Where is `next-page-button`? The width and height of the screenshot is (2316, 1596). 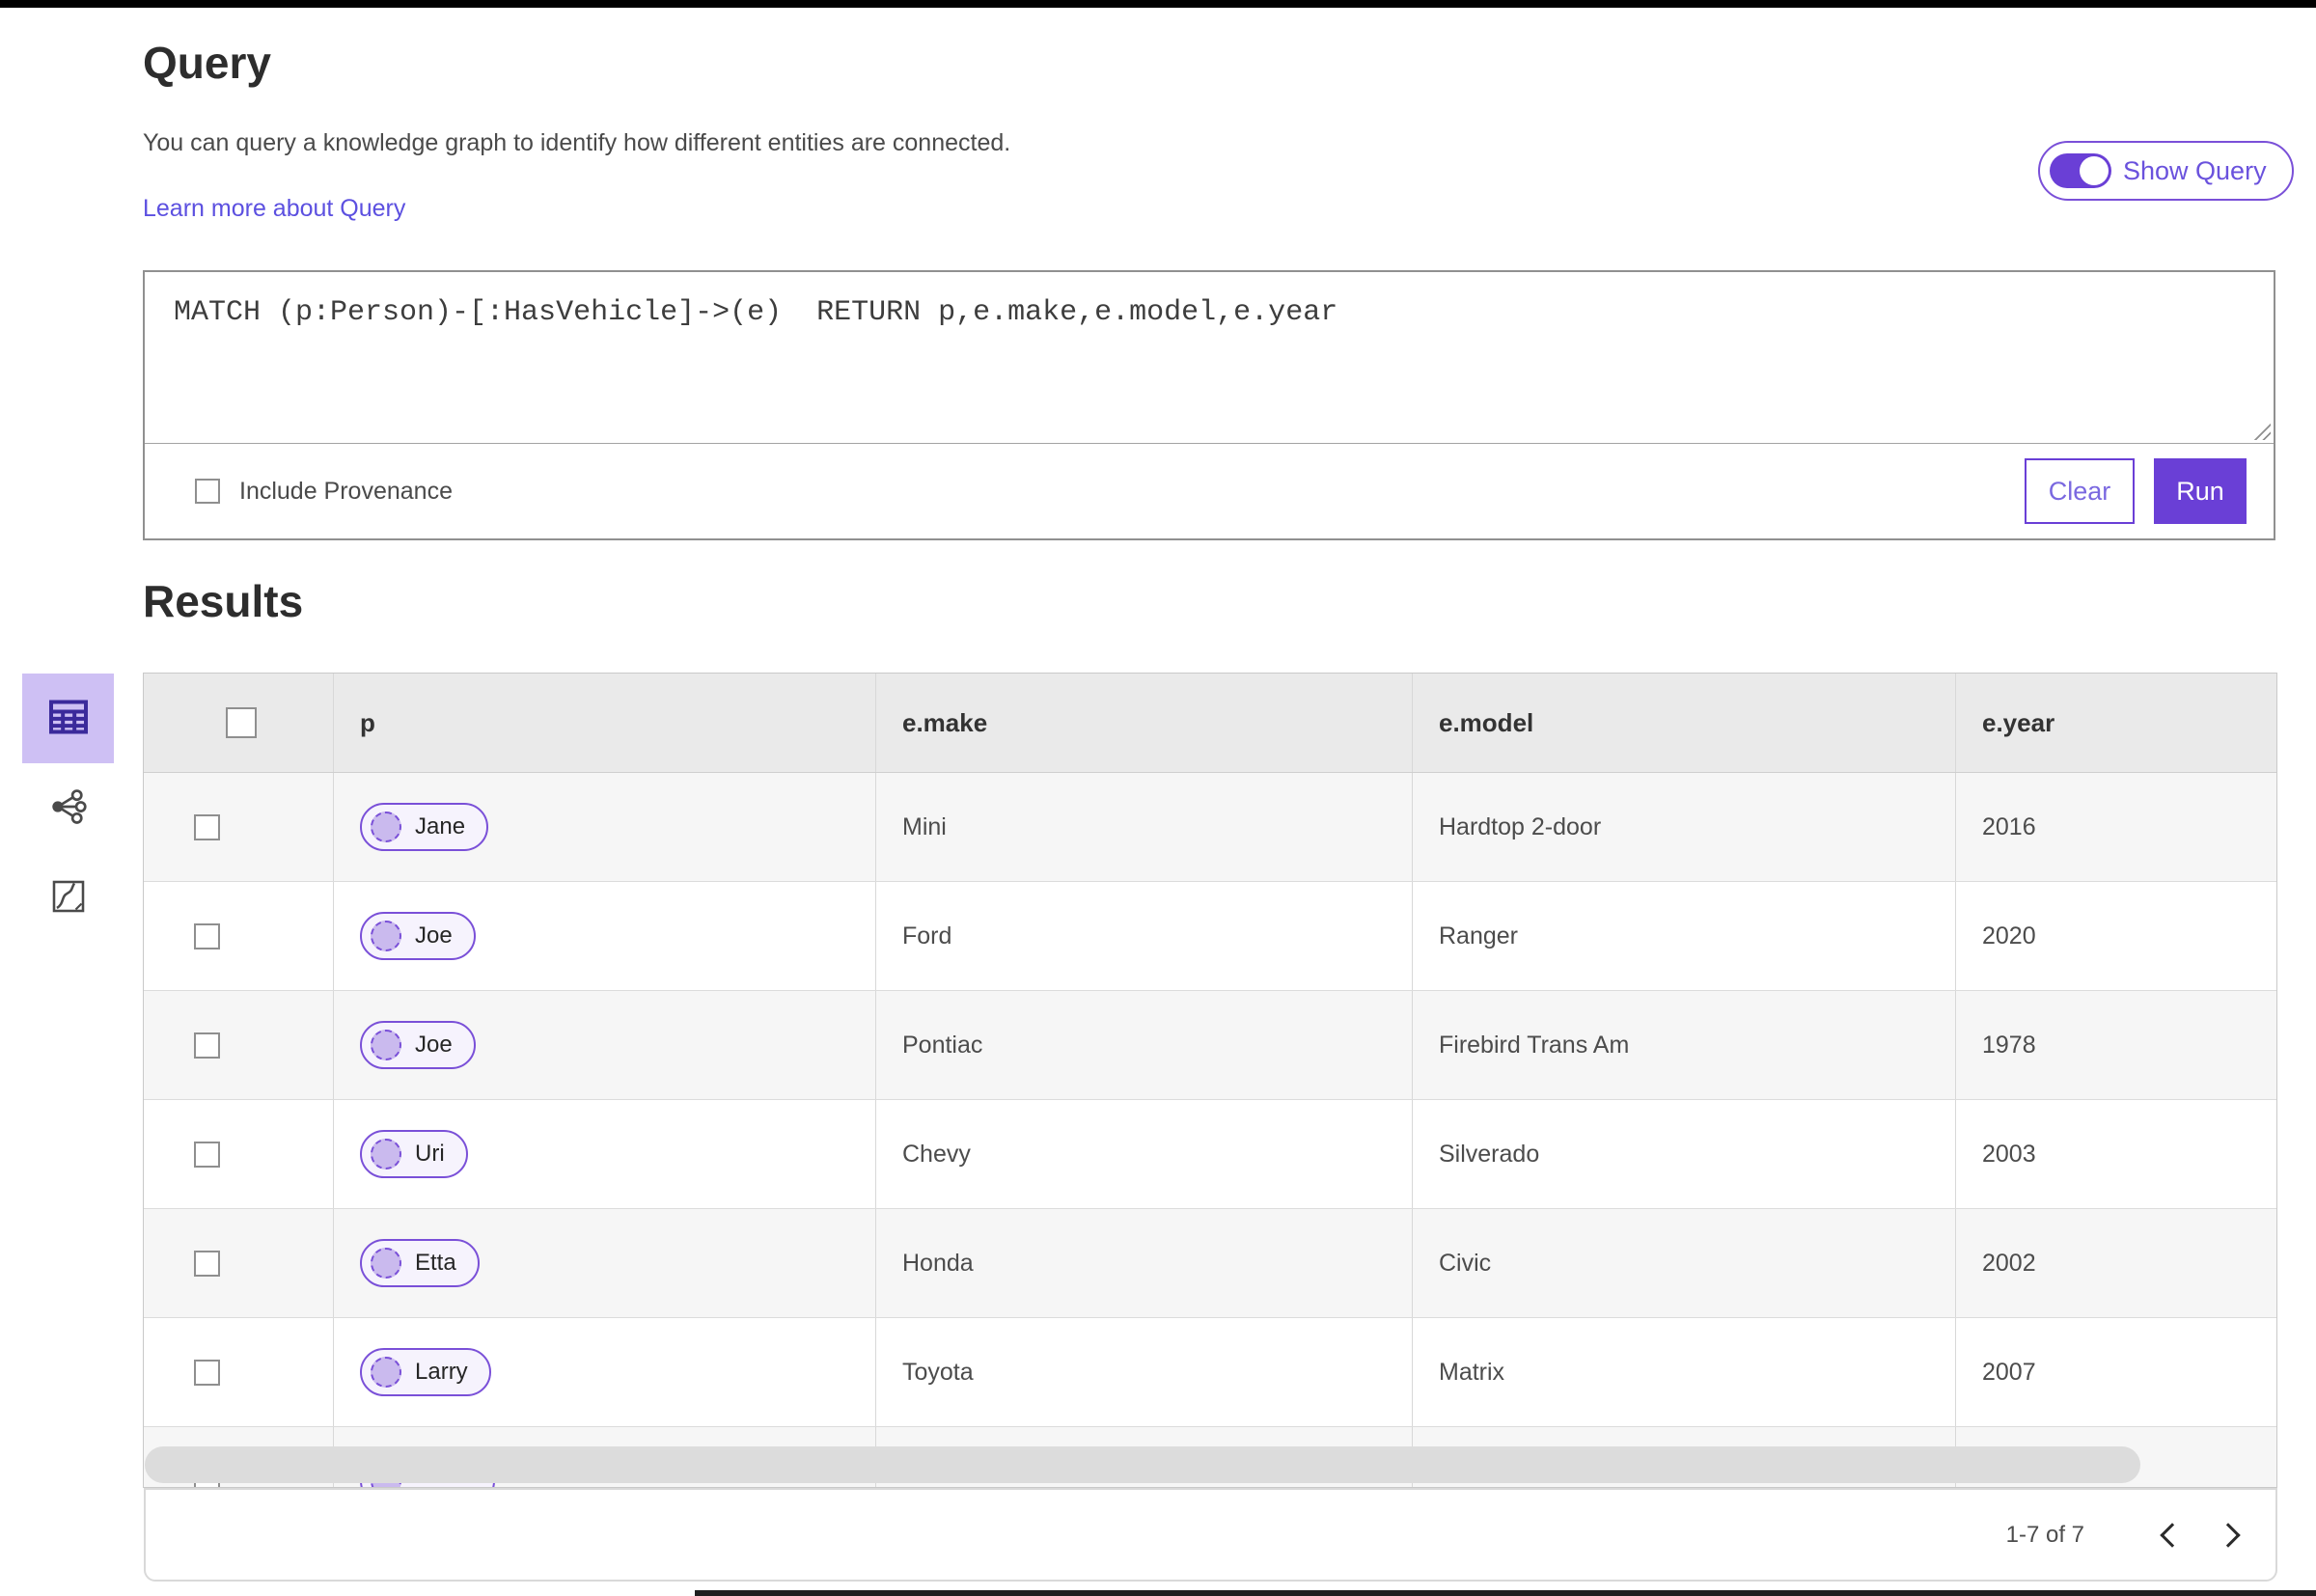
next-page-button is located at coordinates (2231, 1535).